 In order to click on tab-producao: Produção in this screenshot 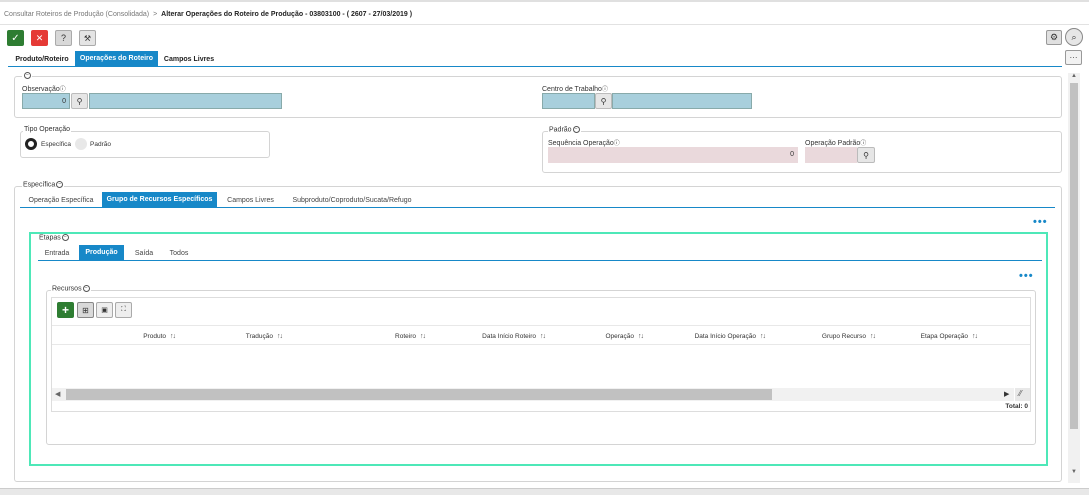, I will do `click(101, 252)`.